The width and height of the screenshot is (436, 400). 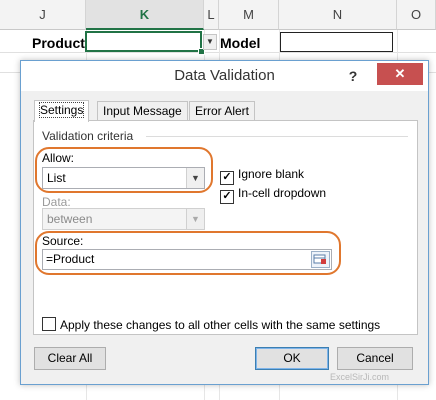 What do you see at coordinates (195, 219) in the screenshot?
I see `chevron-down-icon: ▼` at bounding box center [195, 219].